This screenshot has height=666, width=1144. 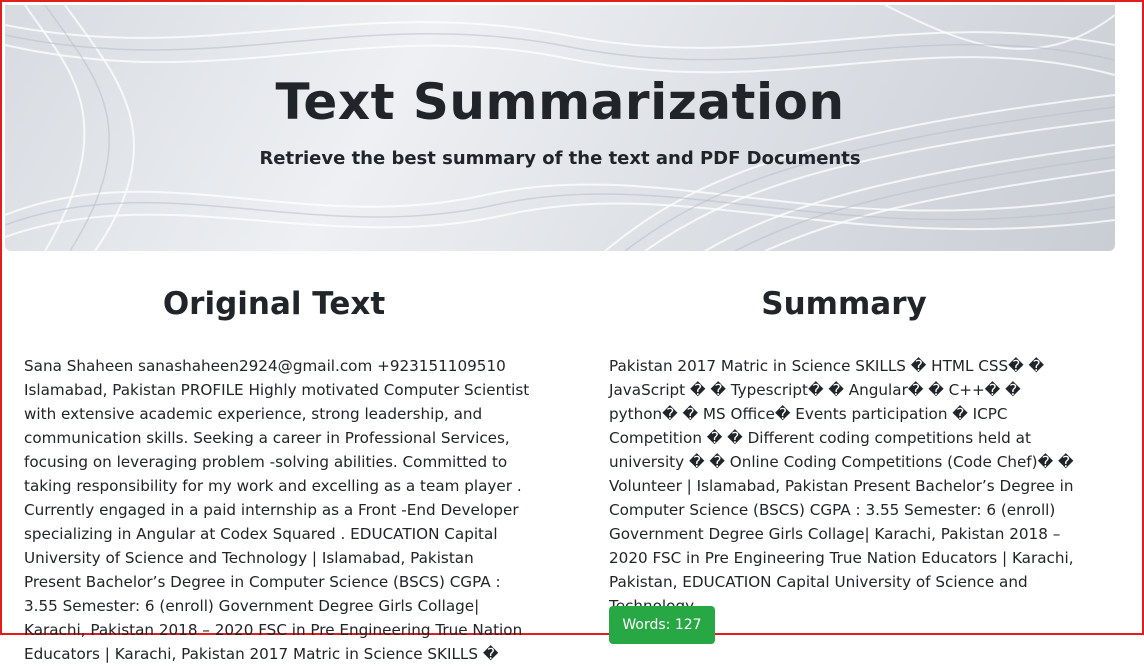 What do you see at coordinates (274, 304) in the screenshot?
I see `original-text-heading: Original Text` at bounding box center [274, 304].